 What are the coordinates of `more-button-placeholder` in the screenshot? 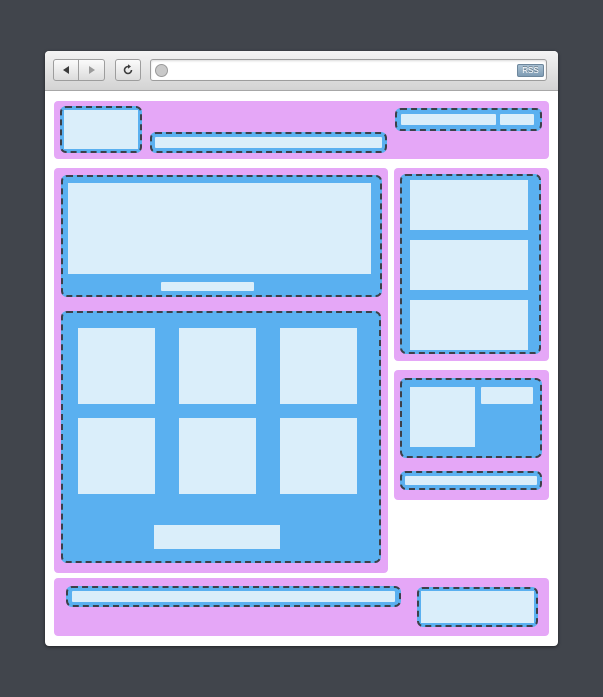 It's located at (217, 537).